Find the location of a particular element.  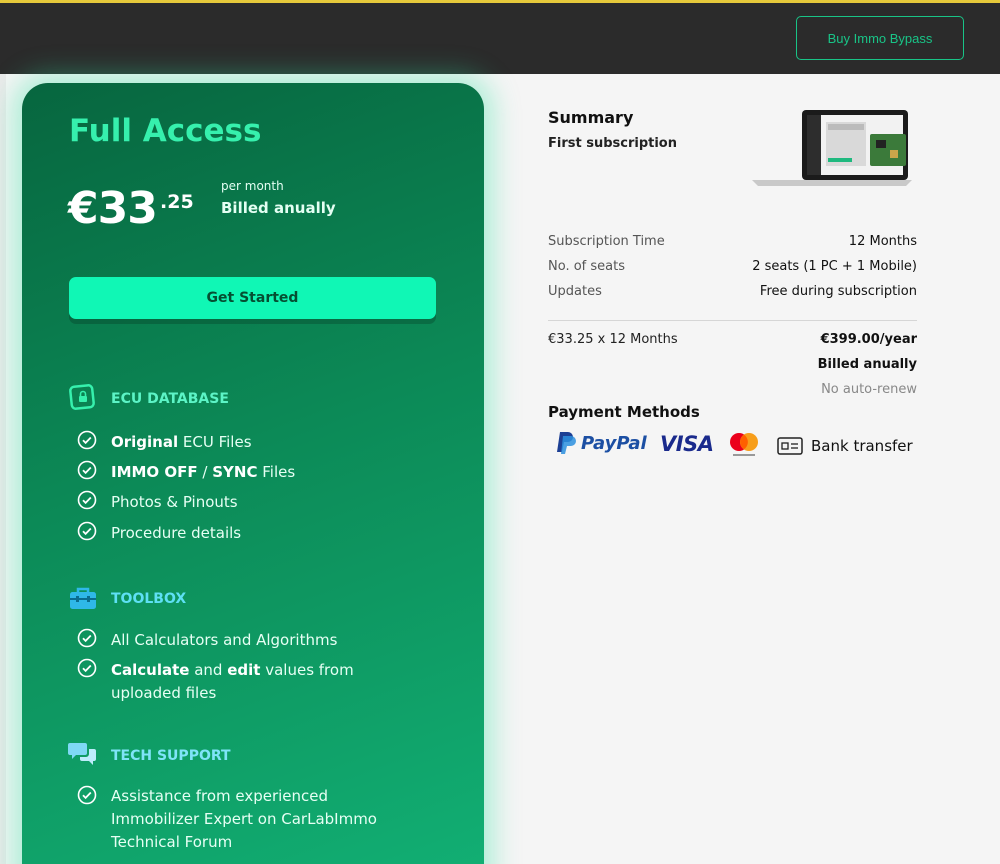

per-month-label: per month is located at coordinates (252, 186).